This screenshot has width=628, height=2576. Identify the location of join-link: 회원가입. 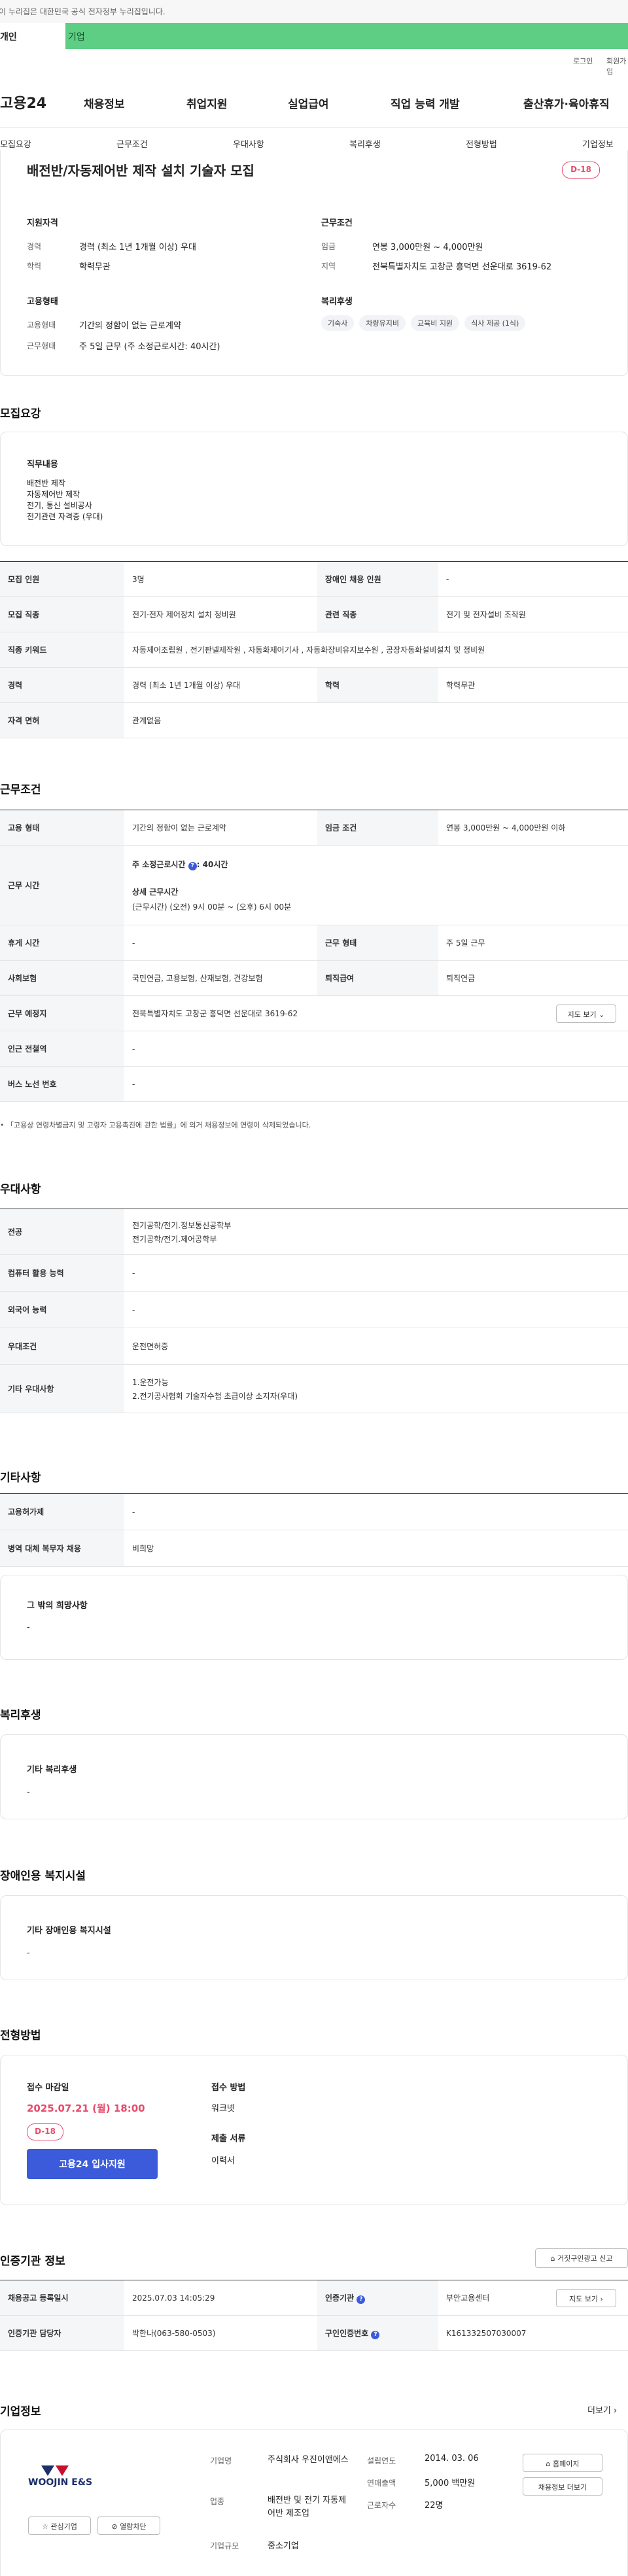
(617, 66).